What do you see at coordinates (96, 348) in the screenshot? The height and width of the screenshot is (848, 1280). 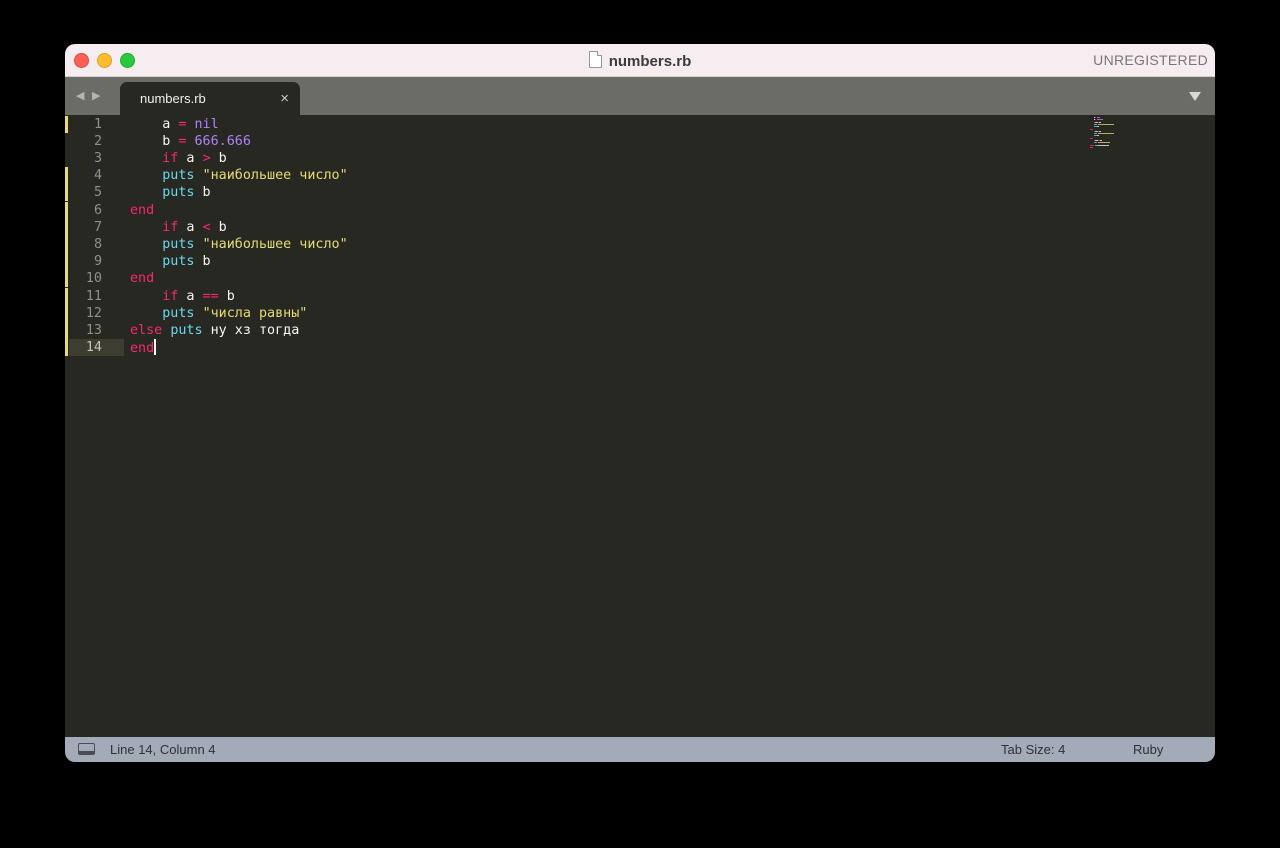 I see `line-number: 14` at bounding box center [96, 348].